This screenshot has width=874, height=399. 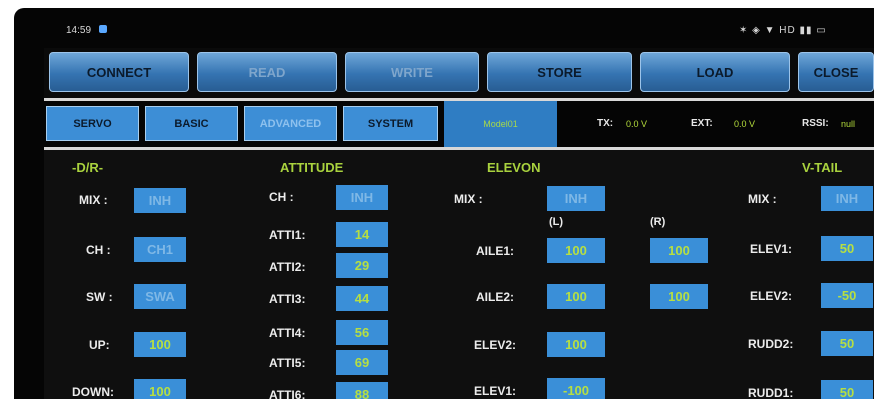 I want to click on connect-button: CONNECT, so click(x=119, y=72).